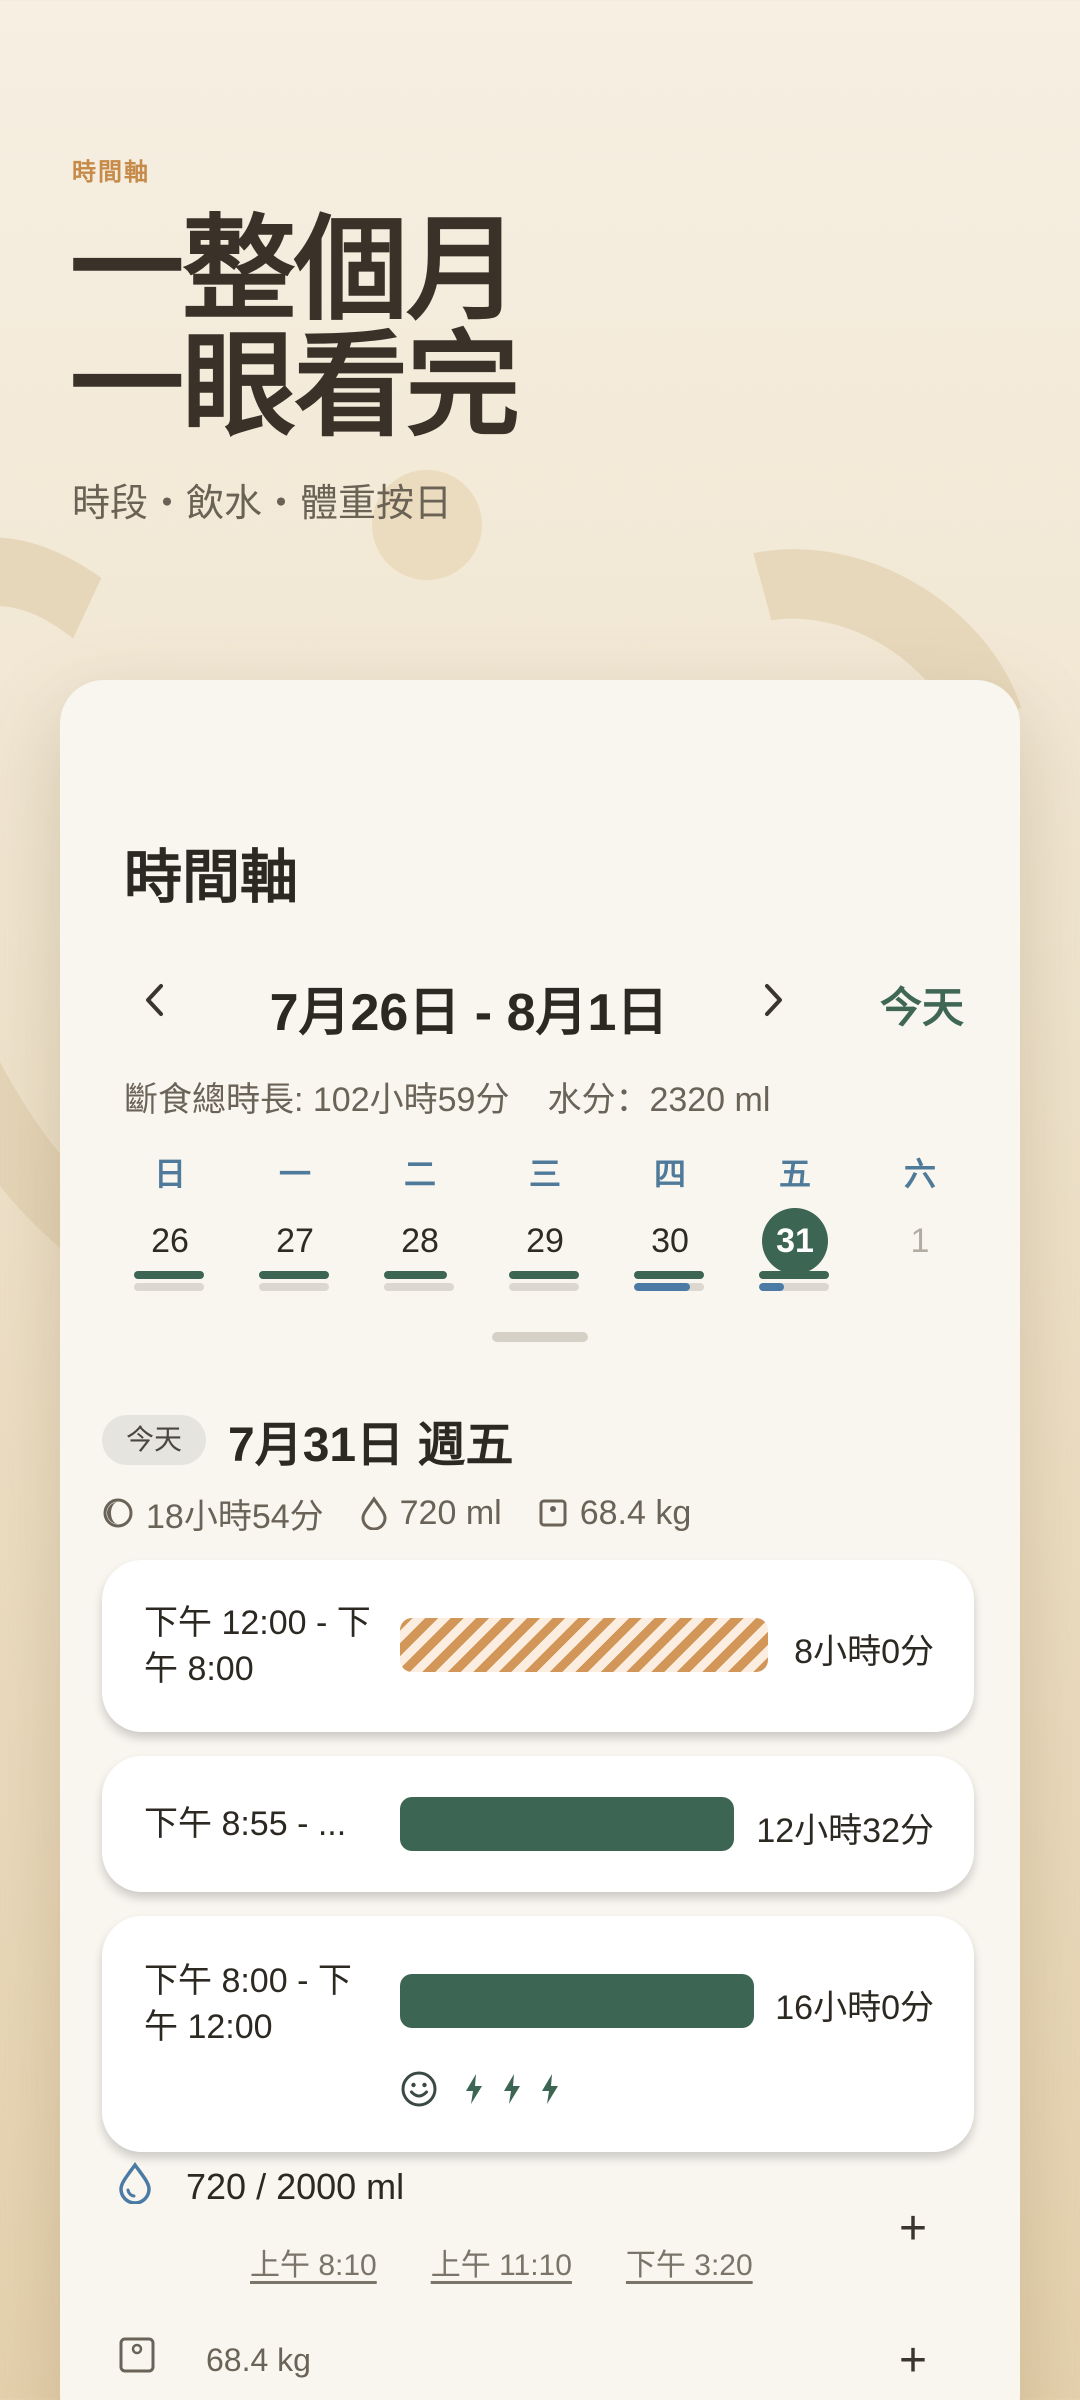 Image resolution: width=1080 pixels, height=2400 pixels. I want to click on week-strip: 日 26 一 27 二 28 三 29 四 30 五 31 六 1, so click(562, 1220).